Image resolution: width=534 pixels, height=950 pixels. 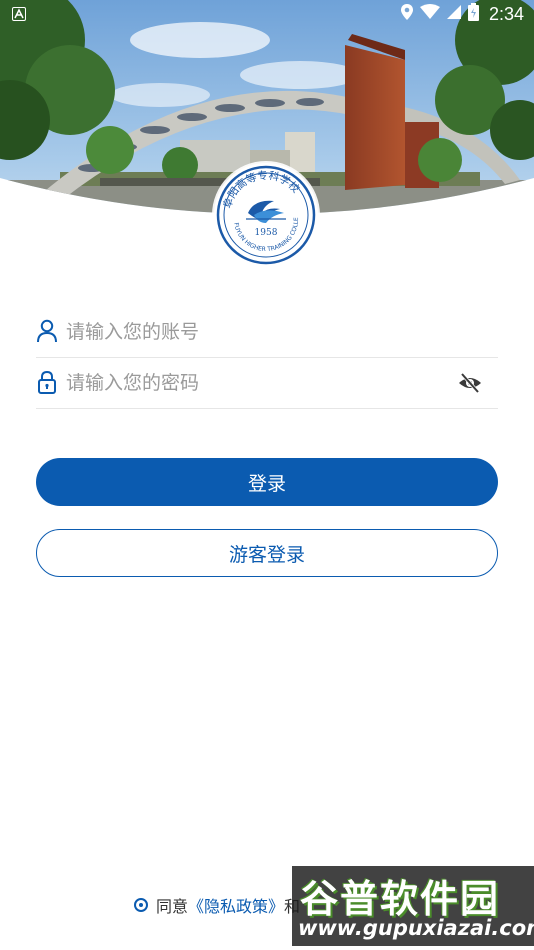 What do you see at coordinates (141, 905) in the screenshot?
I see `agree-radio` at bounding box center [141, 905].